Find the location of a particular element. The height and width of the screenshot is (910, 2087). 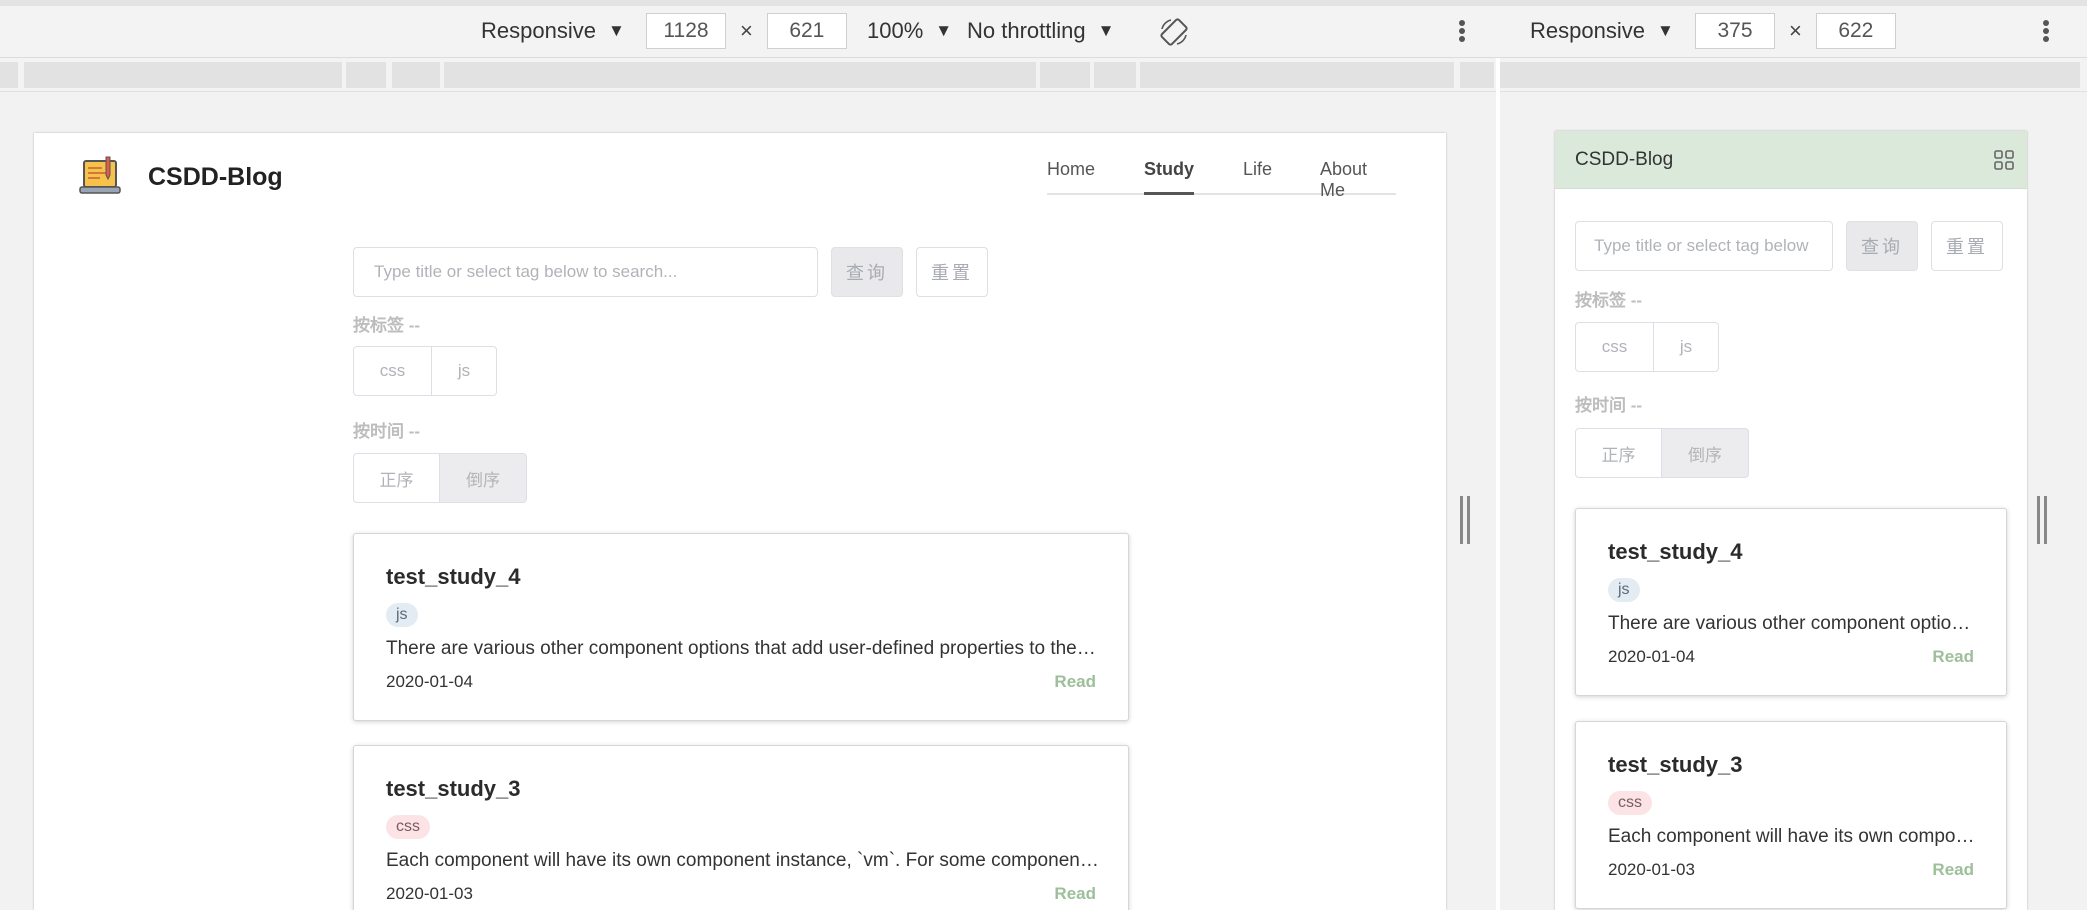

zoom-label: 100% is located at coordinates (895, 30).